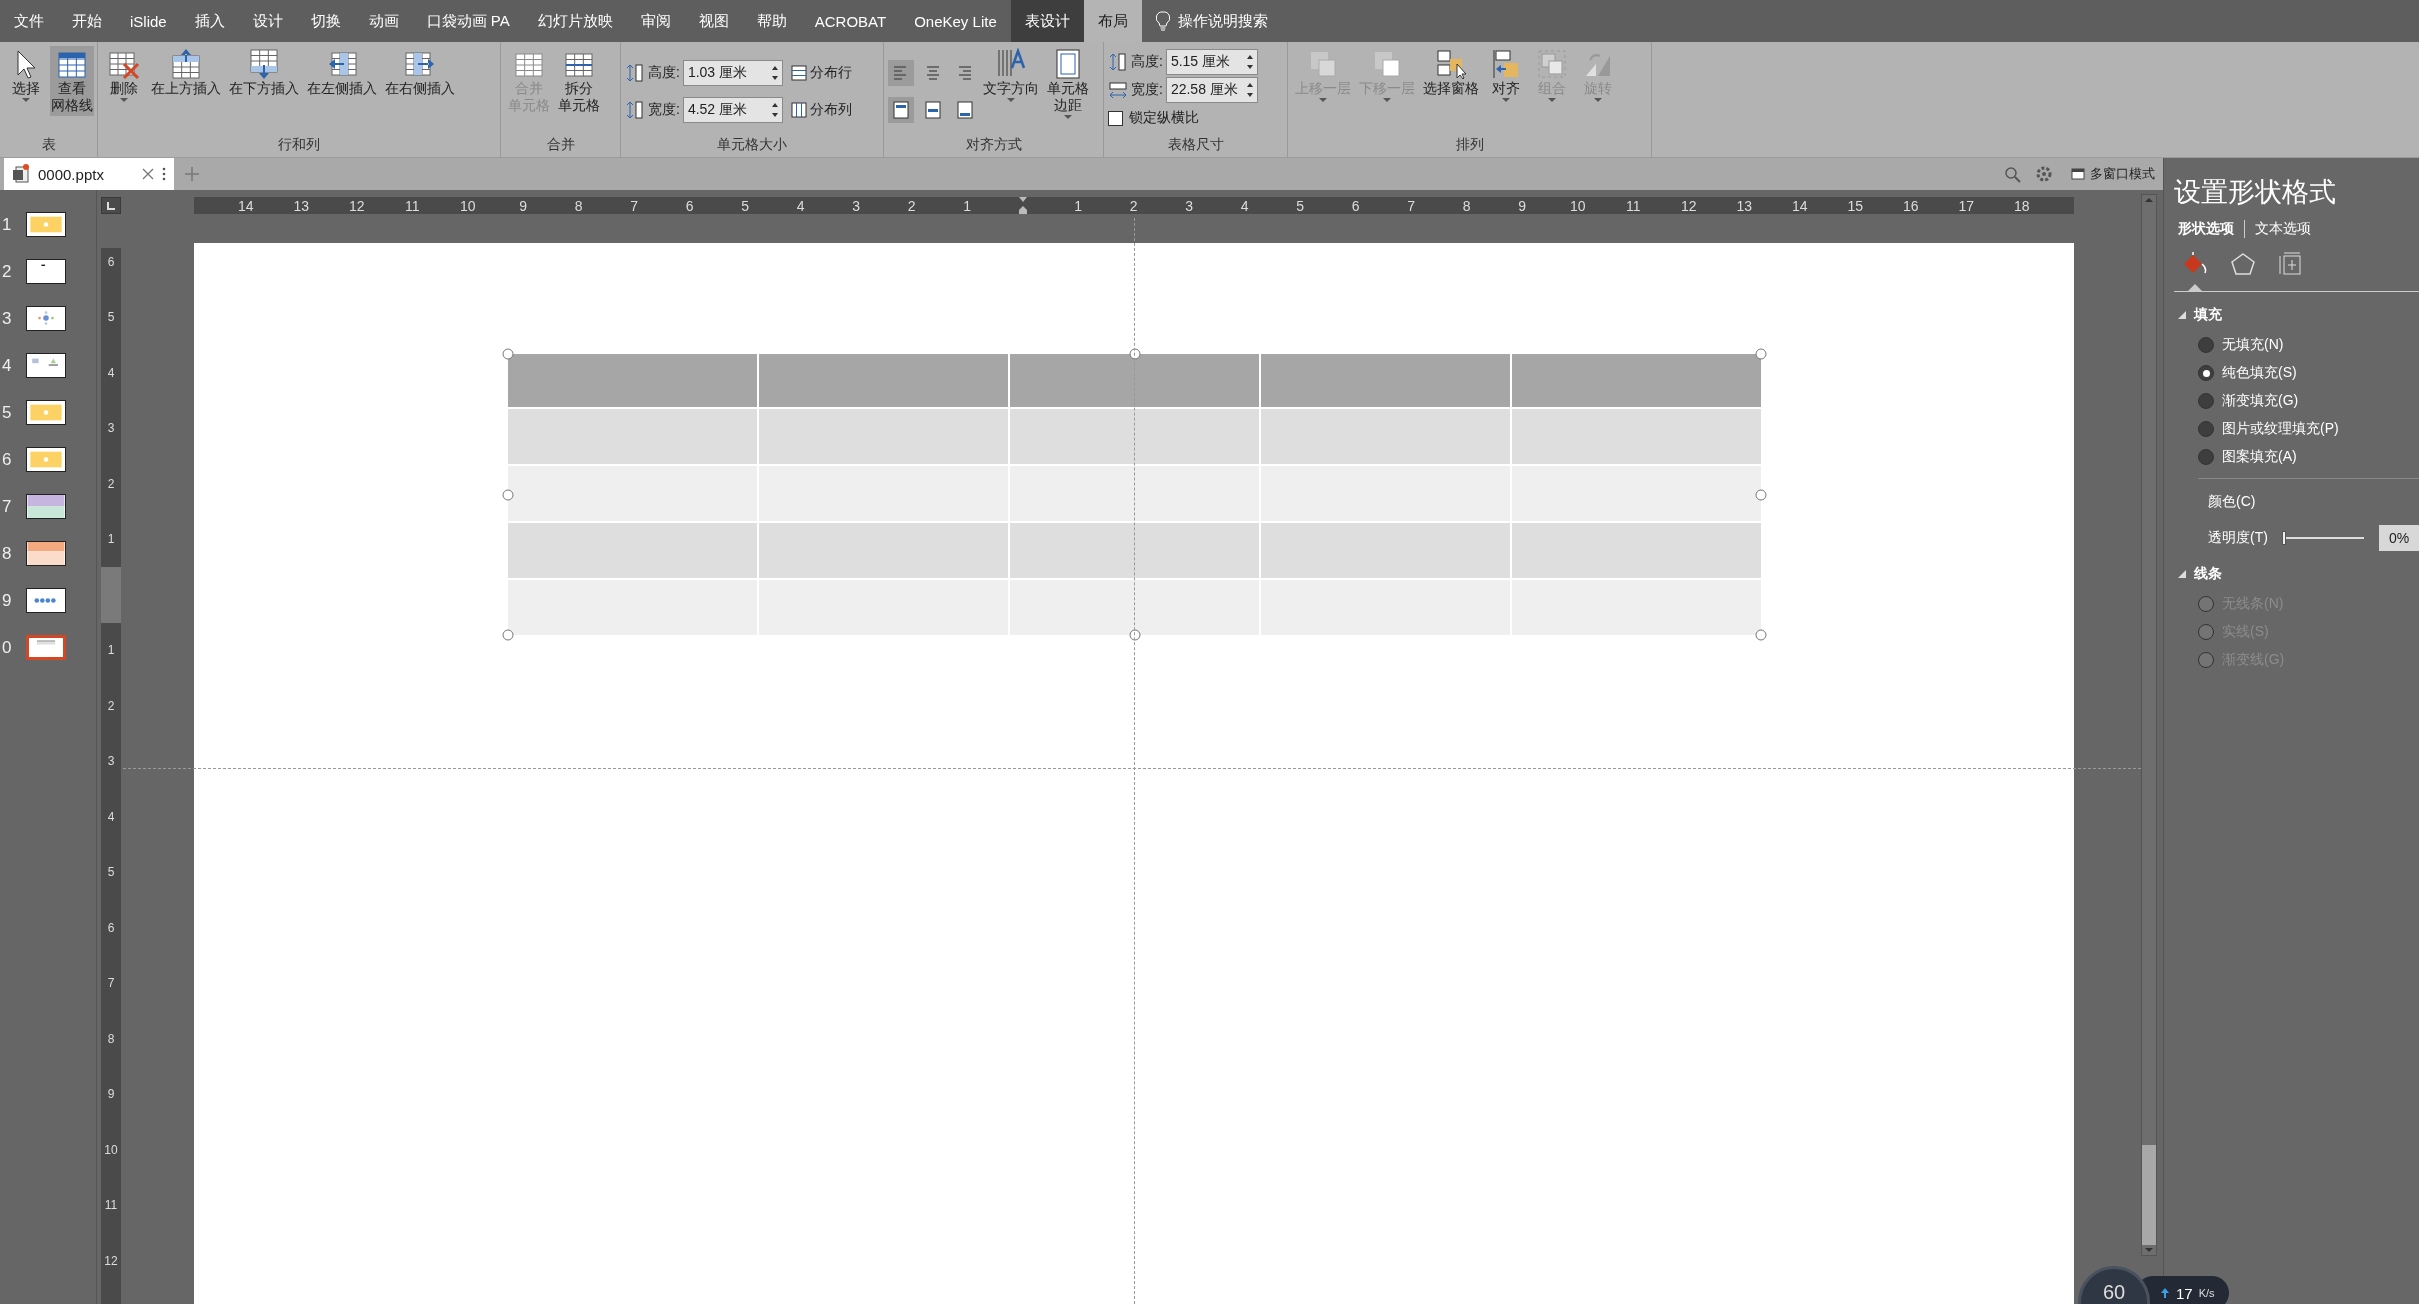 The image size is (2419, 1304). What do you see at coordinates (655, 21) in the screenshot?
I see `menu-tab: 审阅` at bounding box center [655, 21].